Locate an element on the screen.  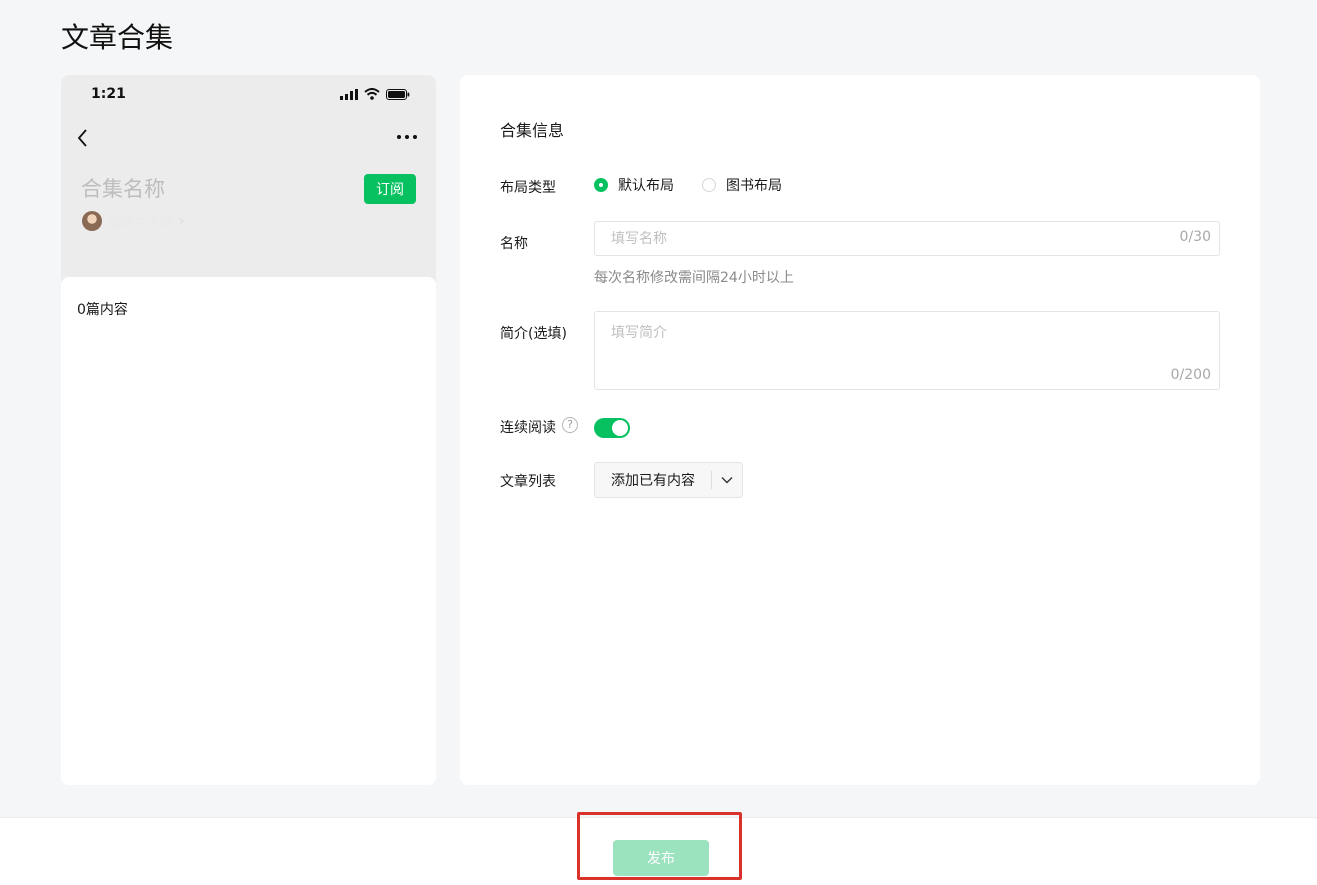
radio-unchecked-icon is located at coordinates (709, 185).